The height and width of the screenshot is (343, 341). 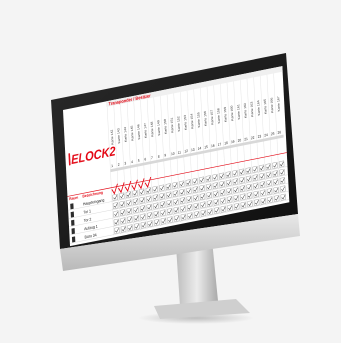 What do you see at coordinates (245, 110) in the screenshot?
I see `transponder-label: Karte 162` at bounding box center [245, 110].